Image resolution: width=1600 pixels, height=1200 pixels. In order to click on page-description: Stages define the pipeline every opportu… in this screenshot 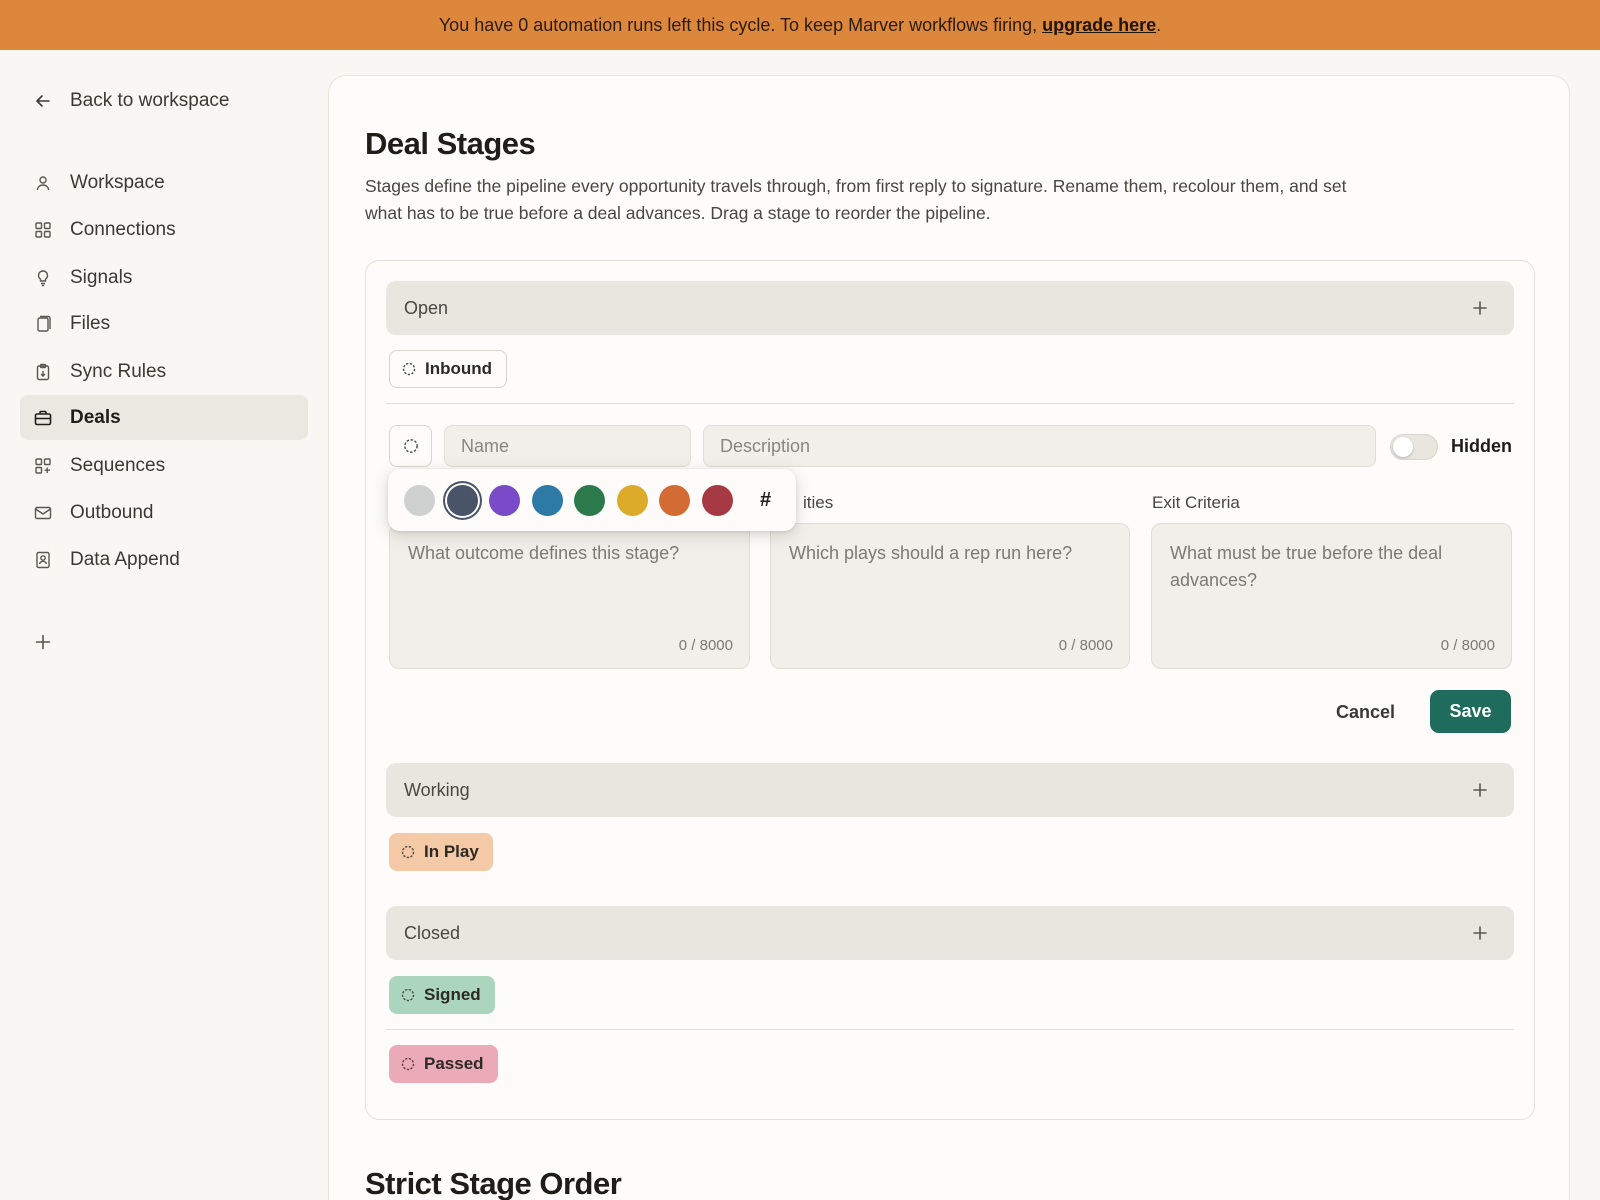, I will do `click(856, 199)`.